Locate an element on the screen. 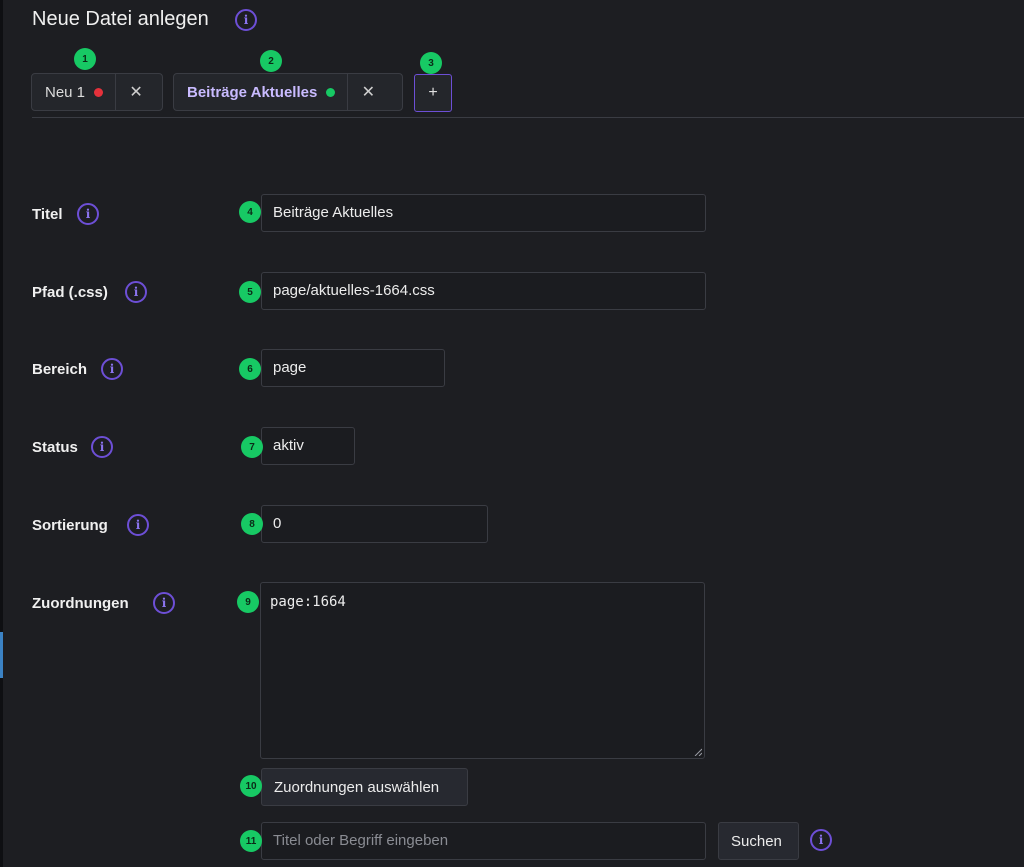 The height and width of the screenshot is (867, 1024). marker-badge-3: 3 is located at coordinates (431, 63).